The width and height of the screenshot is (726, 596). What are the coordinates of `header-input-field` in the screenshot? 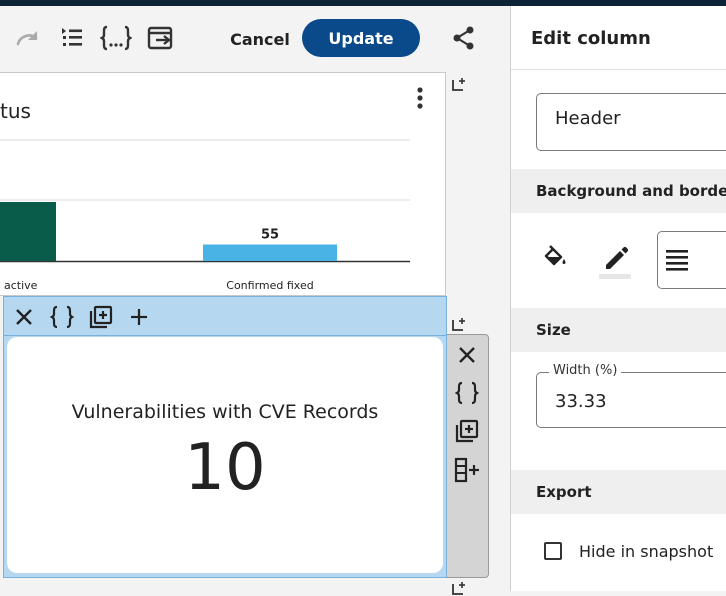 It's located at (631, 122).